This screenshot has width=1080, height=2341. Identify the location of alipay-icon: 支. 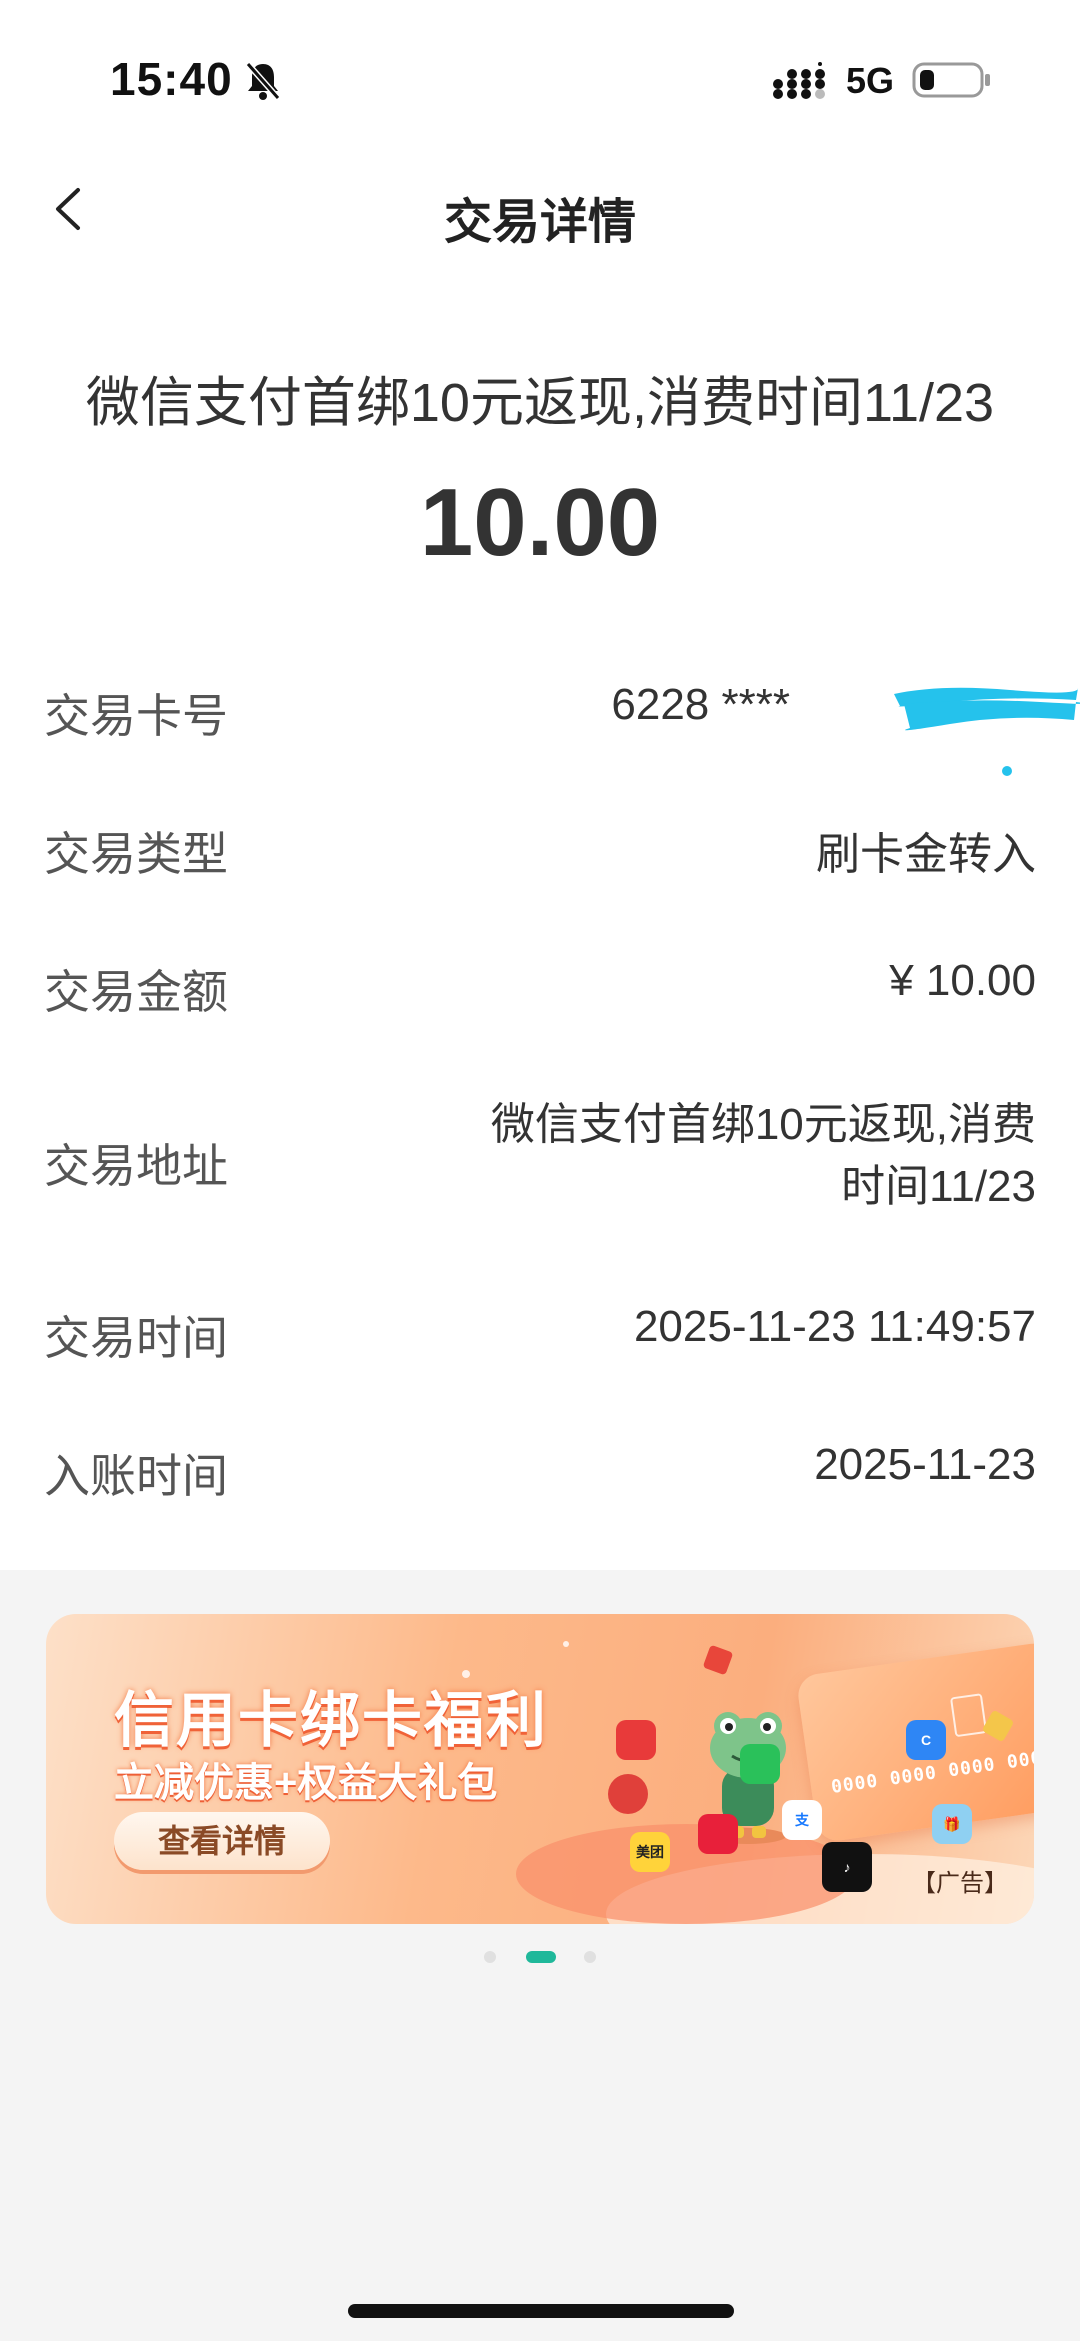
(802, 1820).